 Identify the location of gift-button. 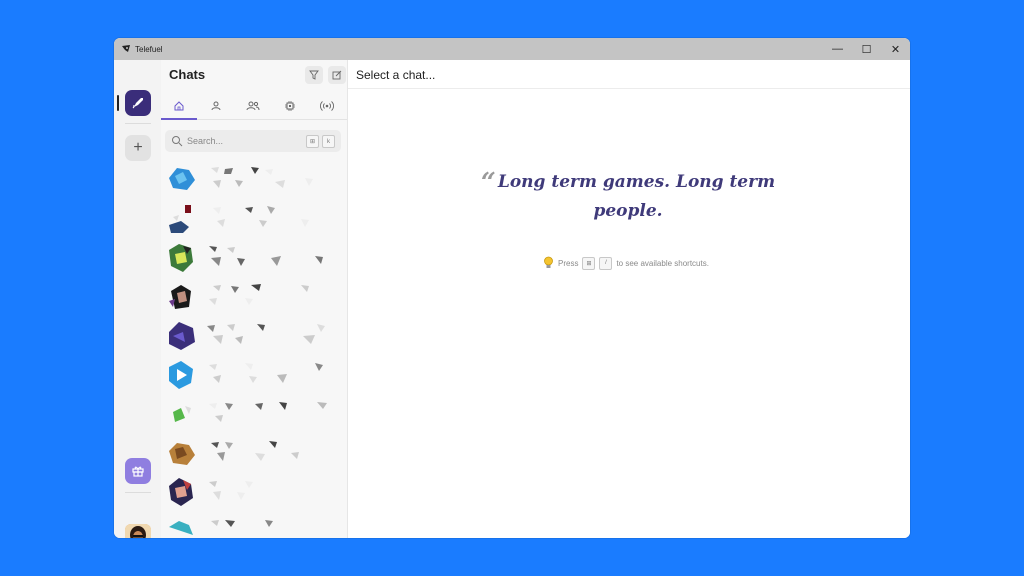
(138, 471).